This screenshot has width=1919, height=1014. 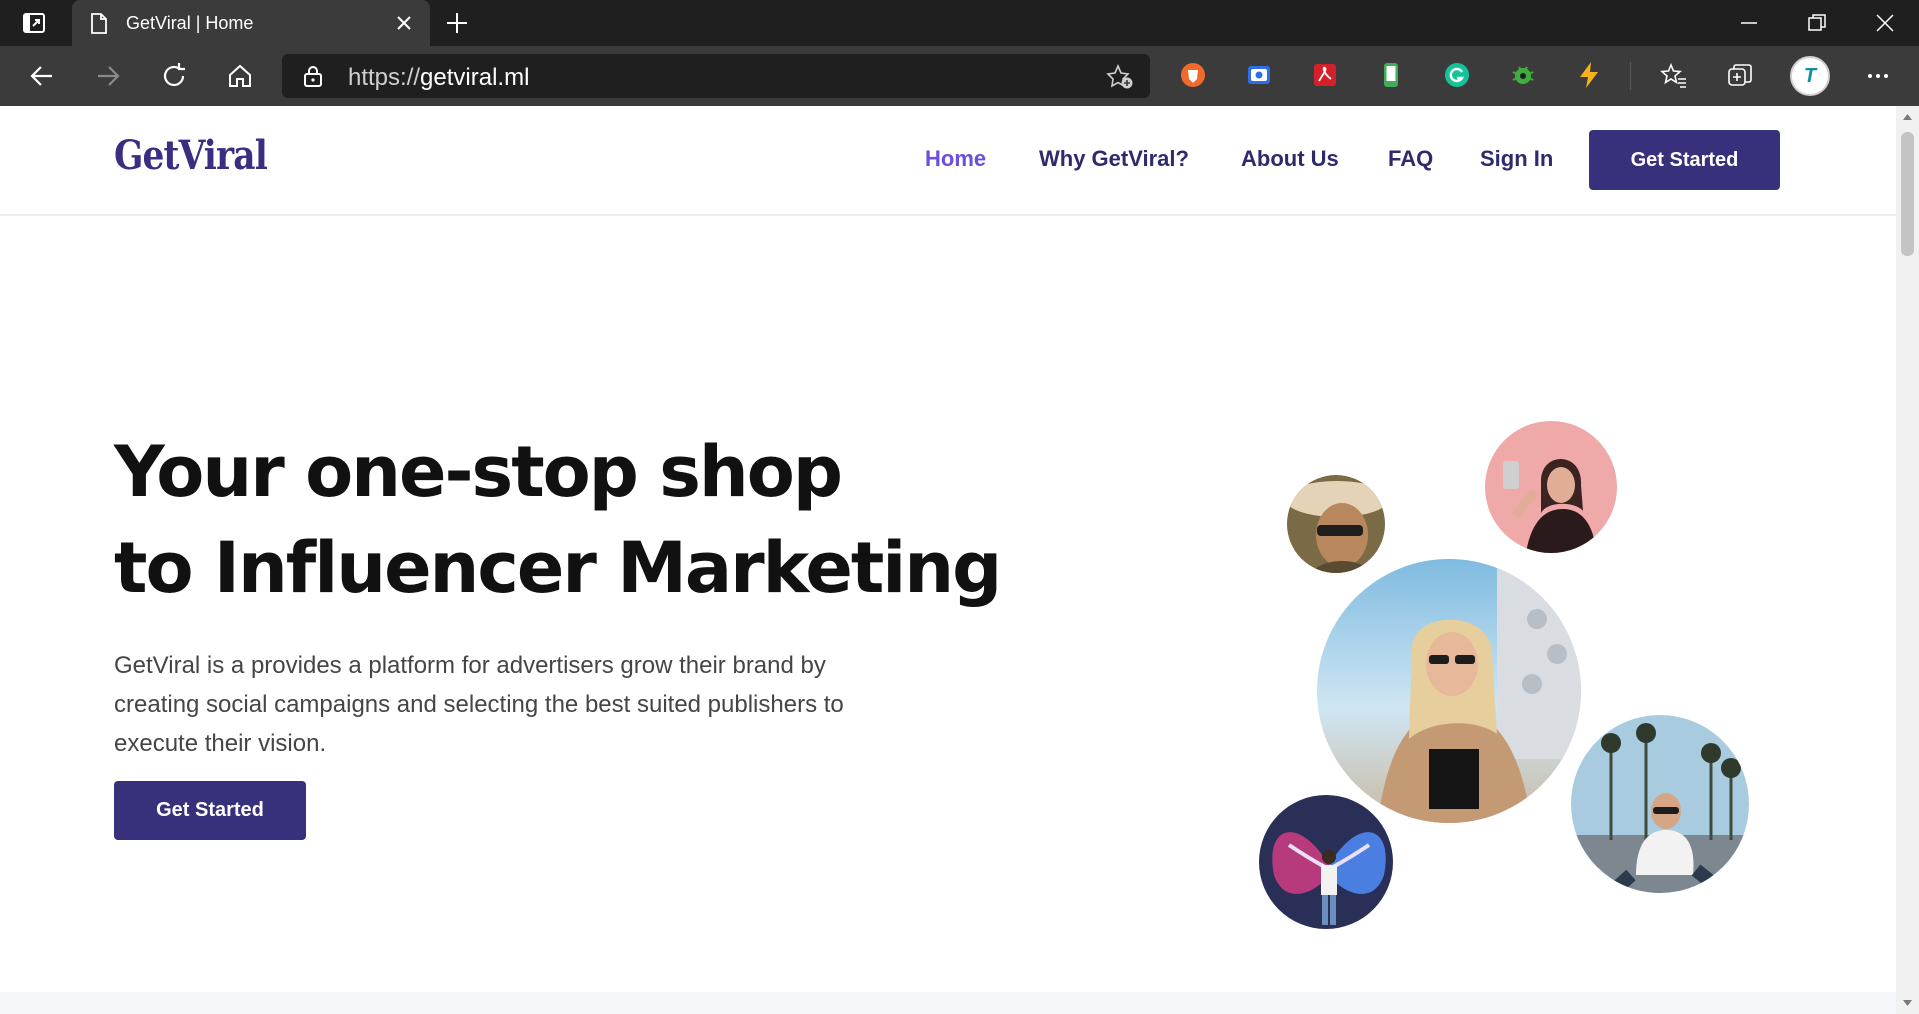 I want to click on page-icon, so click(x=99, y=23).